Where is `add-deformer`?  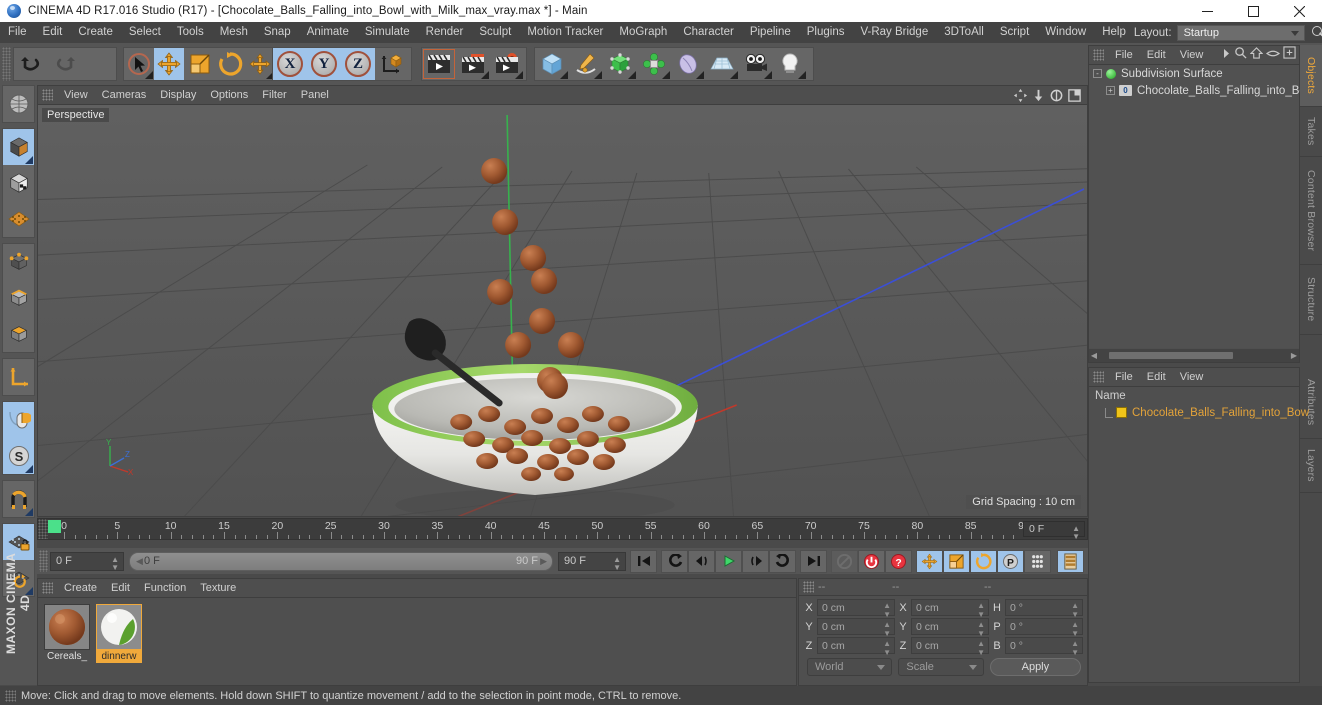
add-deformer is located at coordinates (654, 64).